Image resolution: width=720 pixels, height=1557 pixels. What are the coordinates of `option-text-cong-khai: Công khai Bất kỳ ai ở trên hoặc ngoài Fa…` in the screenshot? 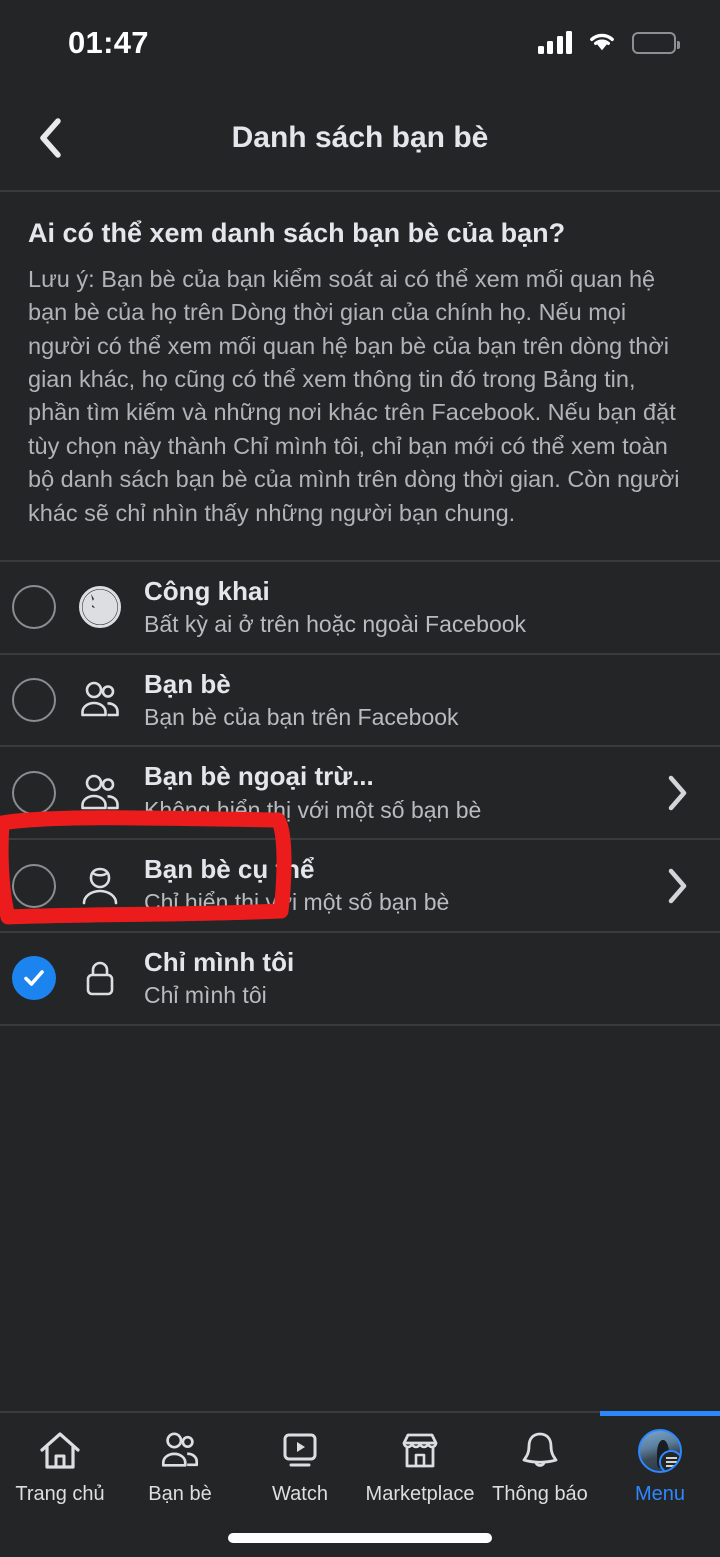 It's located at (421, 607).